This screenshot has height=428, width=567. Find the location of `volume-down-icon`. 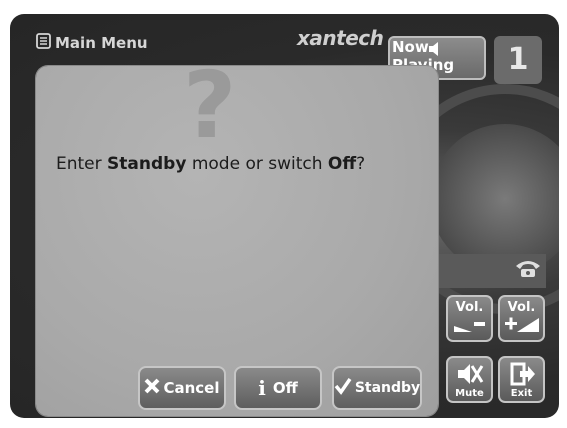

volume-down-icon is located at coordinates (470, 326).